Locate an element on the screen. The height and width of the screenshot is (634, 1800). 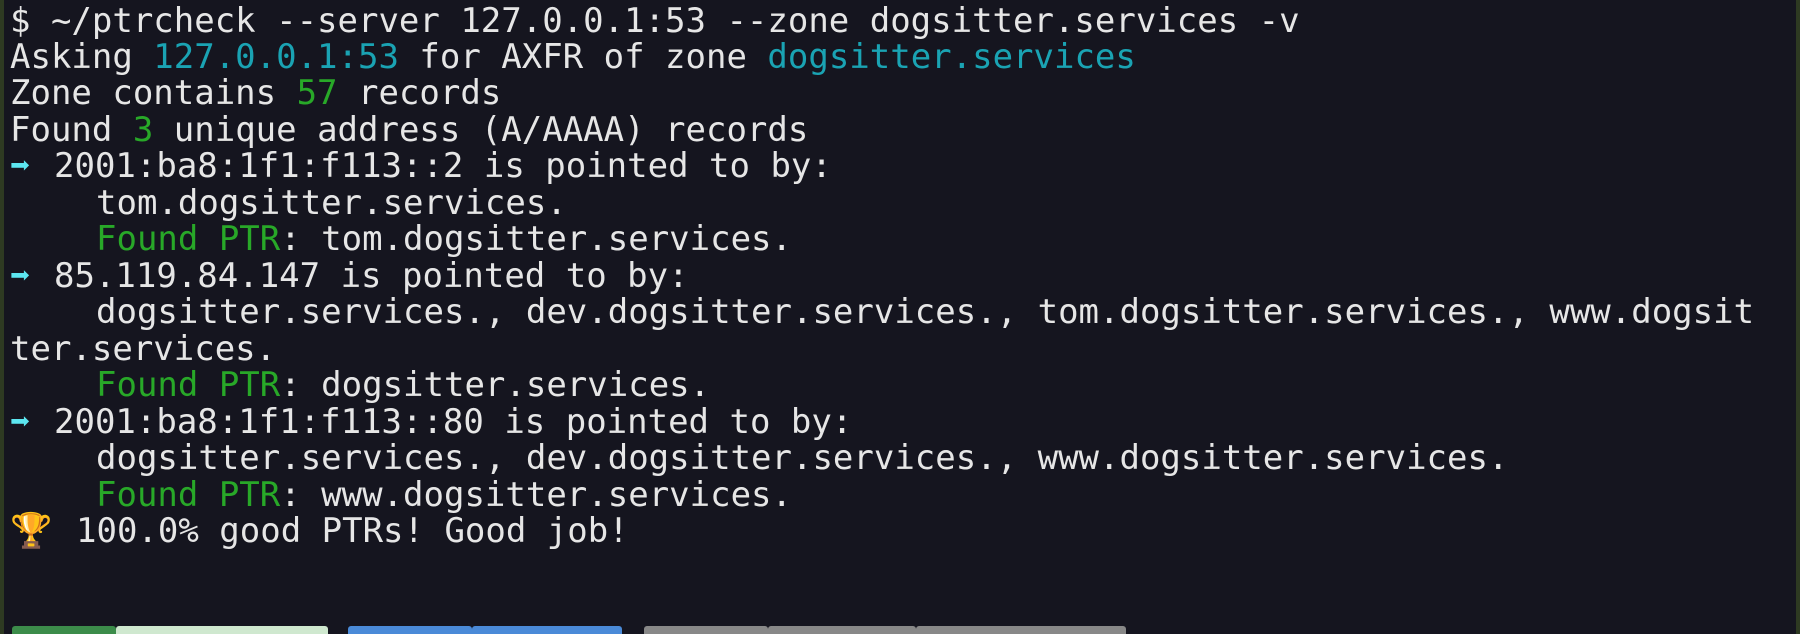
zone-count-line: Zone contains 57 records is located at coordinates (255, 93).